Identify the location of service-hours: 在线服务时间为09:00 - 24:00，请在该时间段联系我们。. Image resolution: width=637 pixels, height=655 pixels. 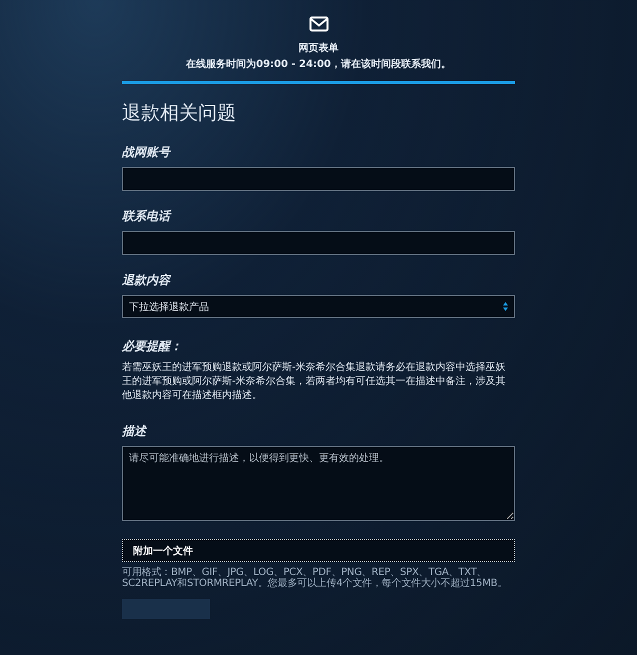
(318, 64).